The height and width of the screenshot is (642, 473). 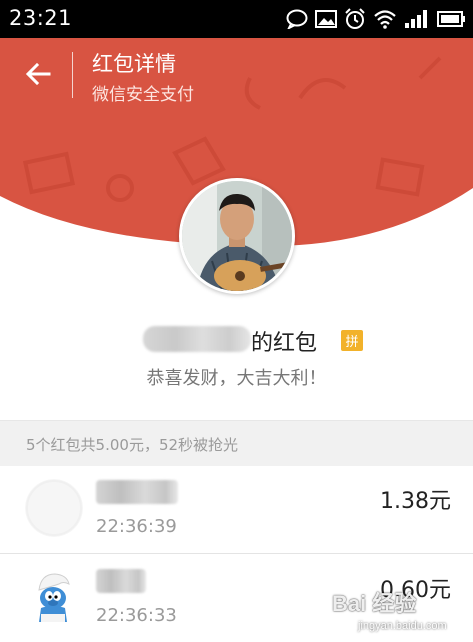 I want to click on baidu-watermark: Bai 经验 jingyan.baidu.com, so click(x=401, y=613).